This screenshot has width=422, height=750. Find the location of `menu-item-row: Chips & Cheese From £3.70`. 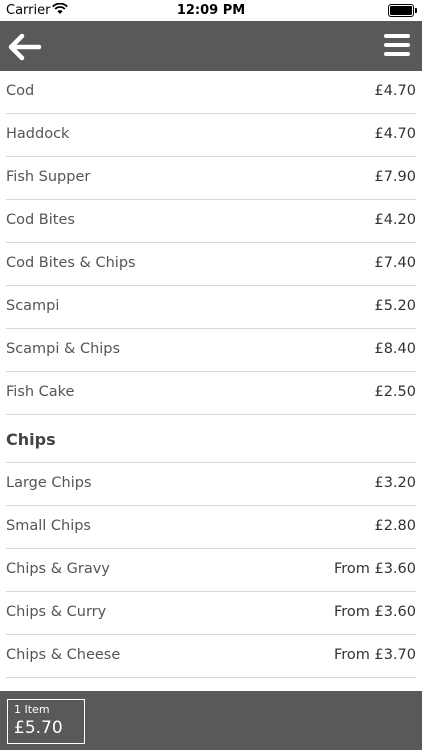

menu-item-row: Chips & Cheese From £3.70 is located at coordinates (211, 656).